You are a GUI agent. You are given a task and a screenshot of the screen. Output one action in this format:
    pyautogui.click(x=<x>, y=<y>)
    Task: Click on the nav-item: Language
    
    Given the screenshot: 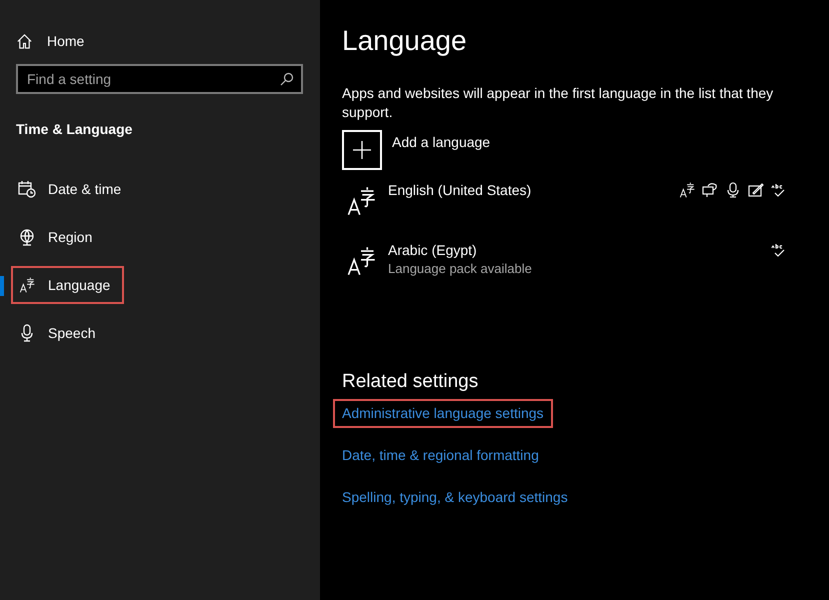 What is the action you would take?
    pyautogui.click(x=67, y=285)
    